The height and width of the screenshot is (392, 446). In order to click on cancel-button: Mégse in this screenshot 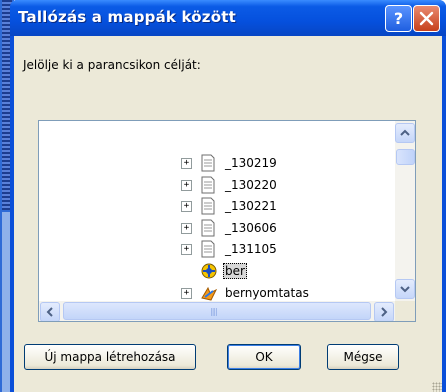, I will do `click(363, 357)`.